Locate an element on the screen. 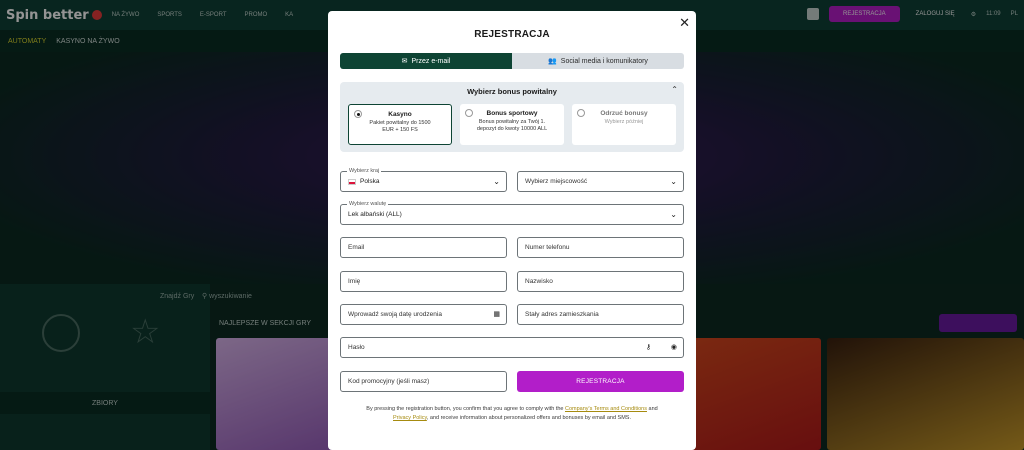 This screenshot has height=450, width=1024. radio-casino is located at coordinates (358, 114).